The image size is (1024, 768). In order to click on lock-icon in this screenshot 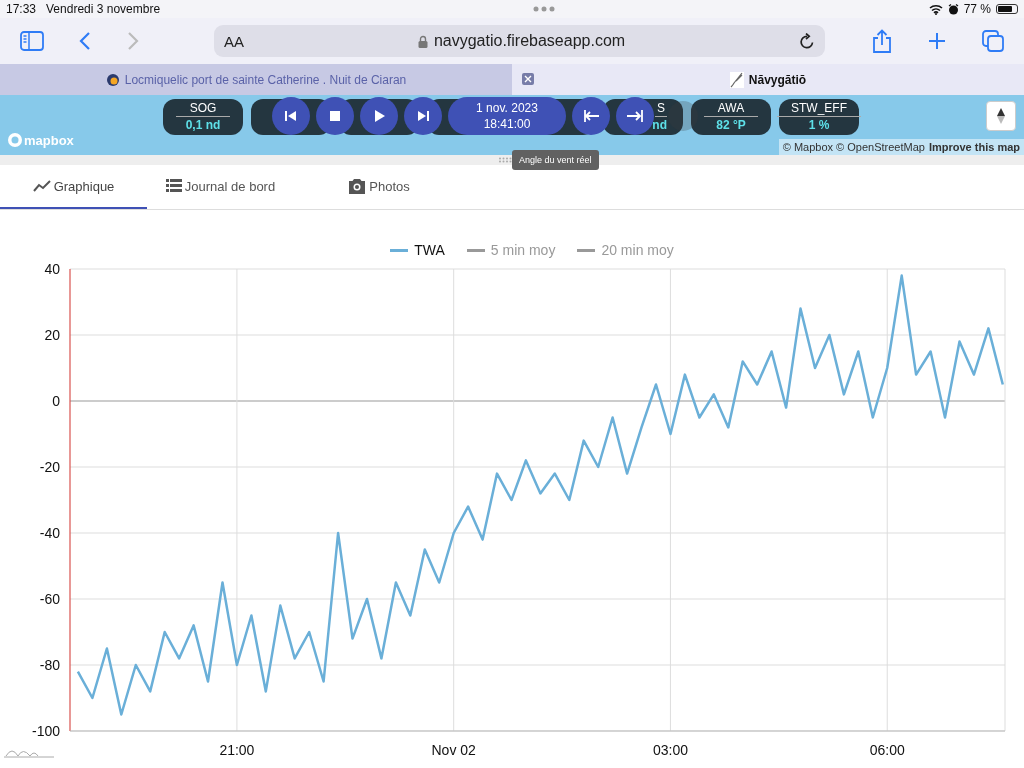, I will do `click(422, 41)`.